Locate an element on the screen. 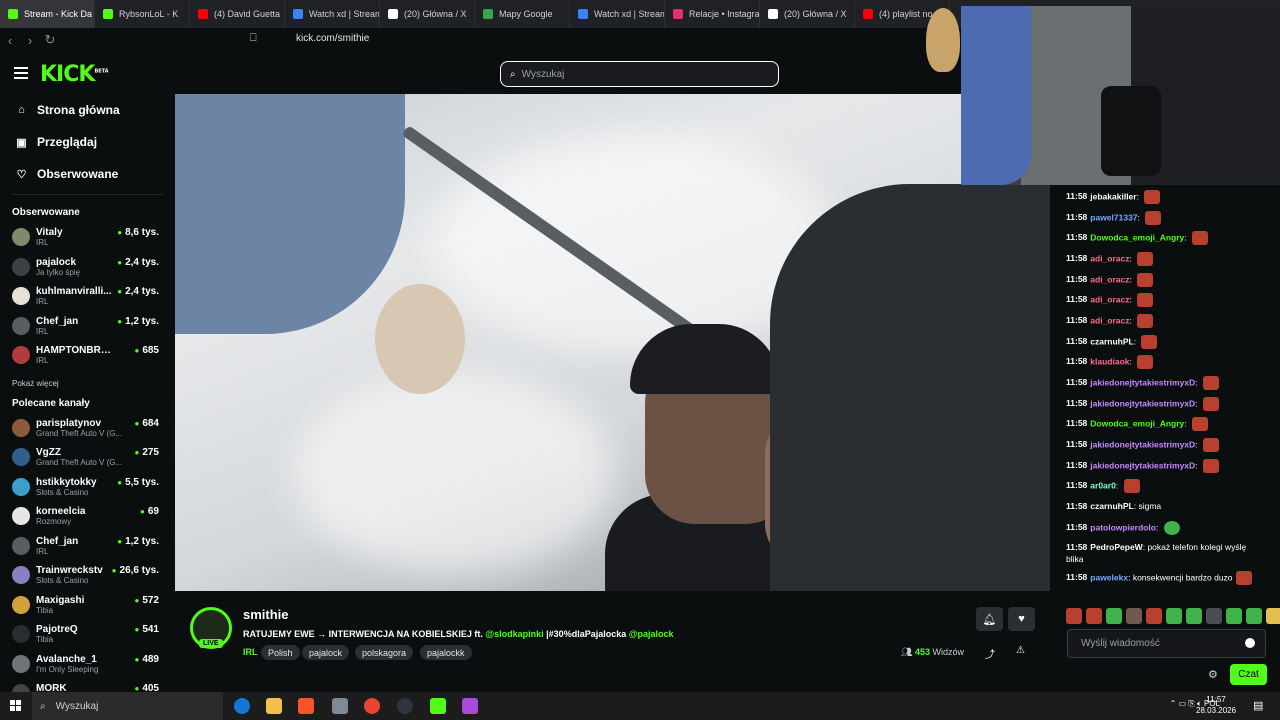 The height and width of the screenshot is (720, 1280). follow-button: ♥ is located at coordinates (1021, 619).